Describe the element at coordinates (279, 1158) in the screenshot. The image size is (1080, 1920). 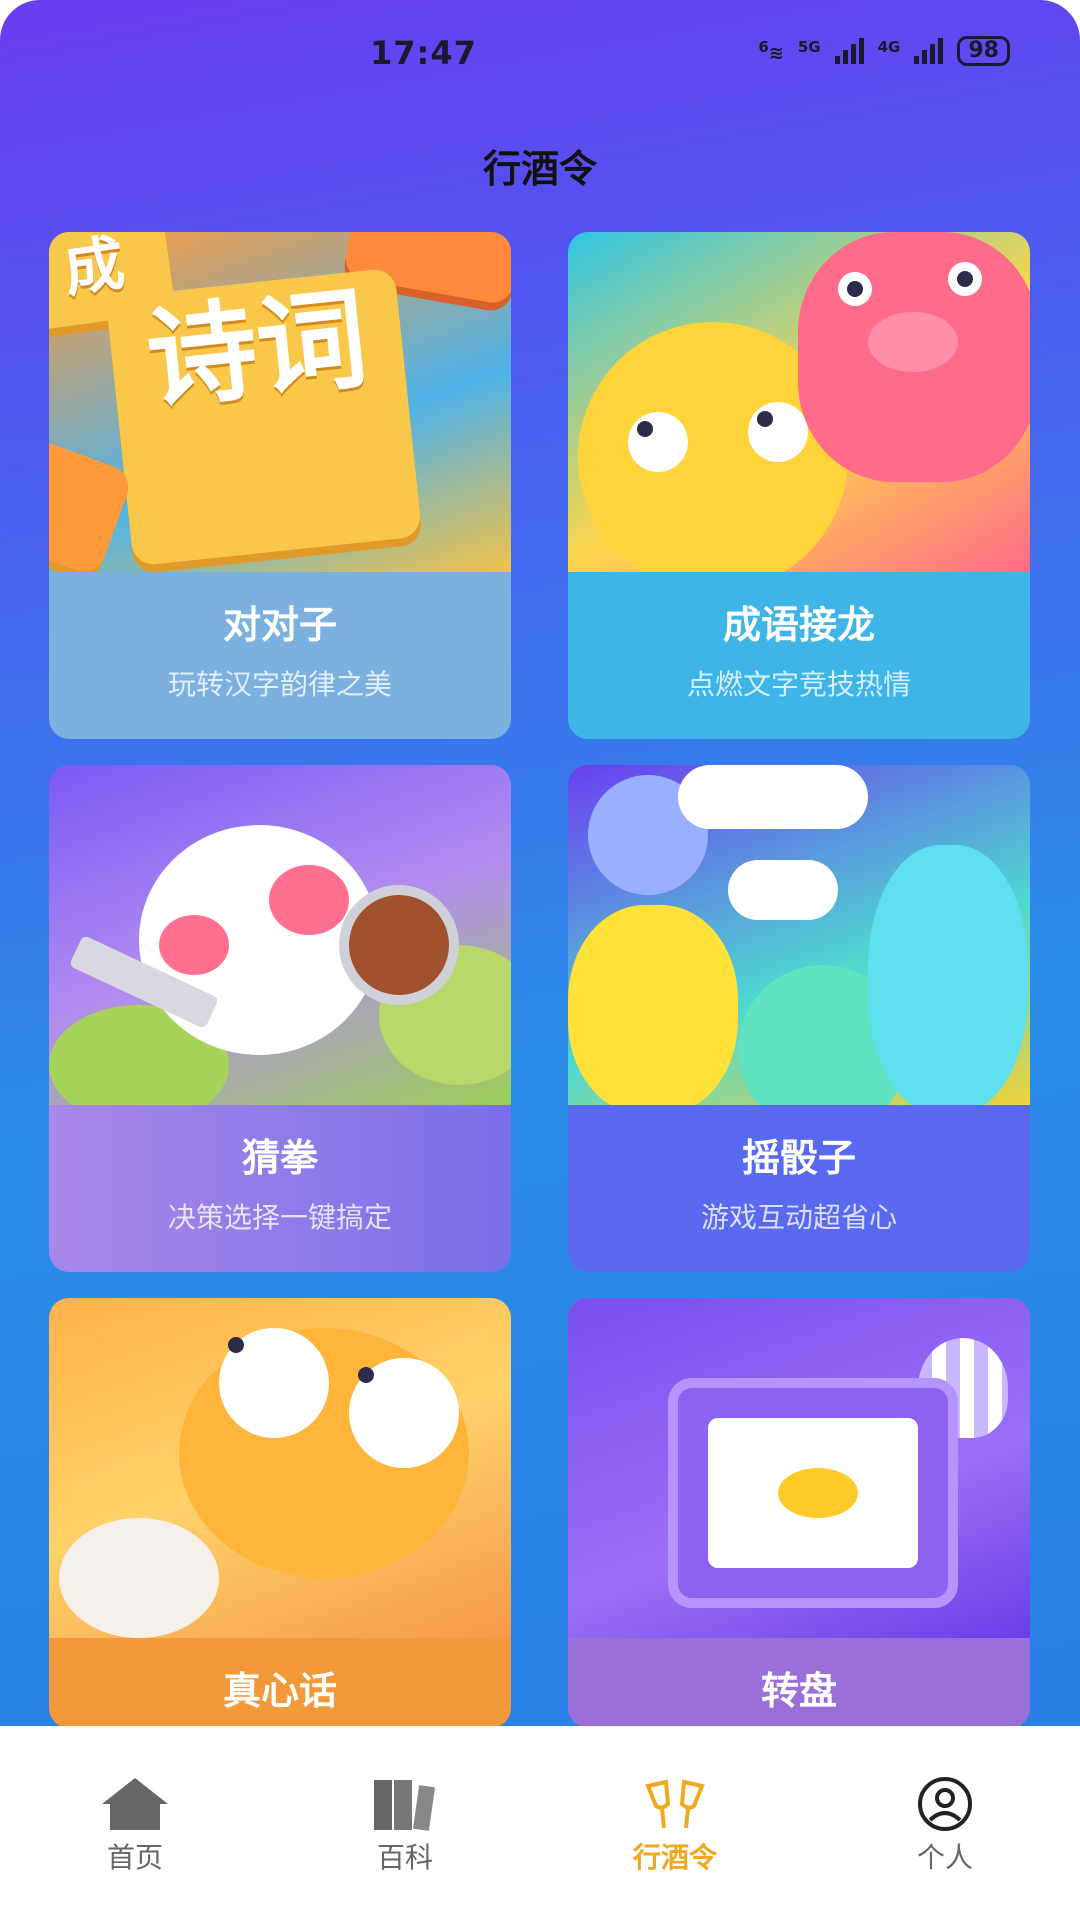
I see `card-title: 猜拳` at that location.